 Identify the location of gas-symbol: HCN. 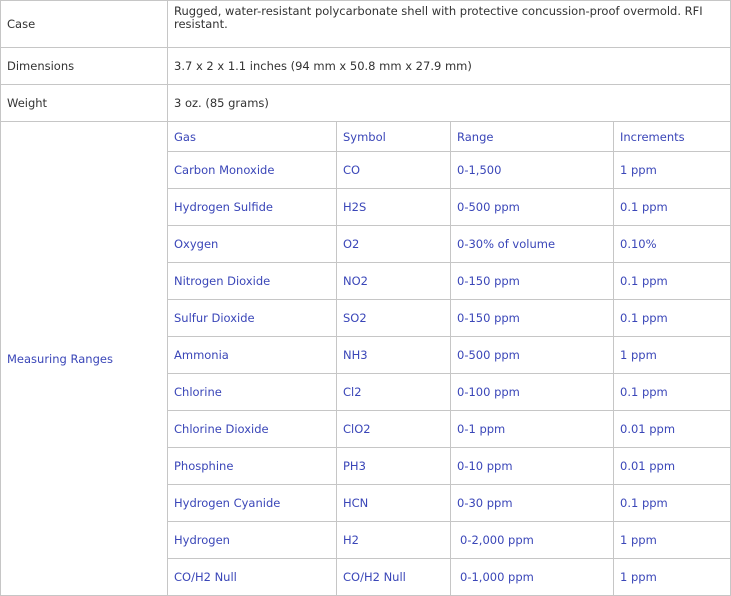
(393, 503).